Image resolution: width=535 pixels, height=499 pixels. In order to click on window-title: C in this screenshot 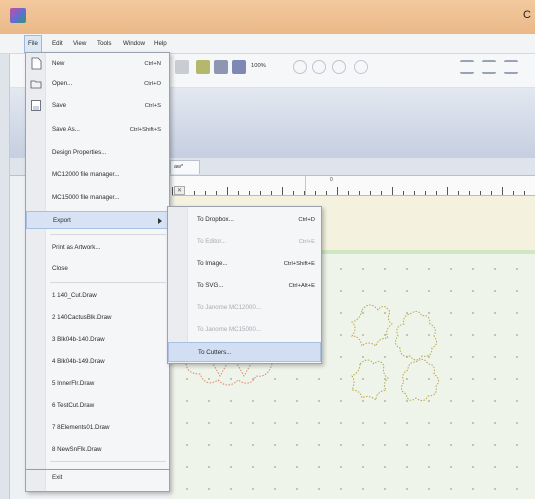, I will do `click(527, 15)`.